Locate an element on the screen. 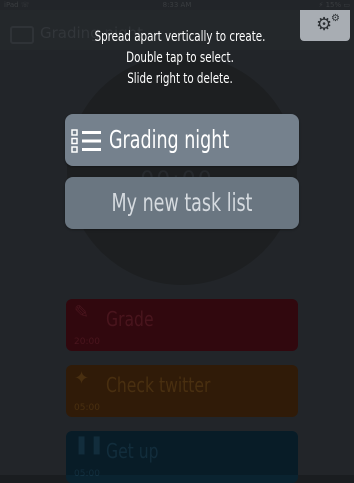  list-item-grading-night: Grading night is located at coordinates (182, 140).